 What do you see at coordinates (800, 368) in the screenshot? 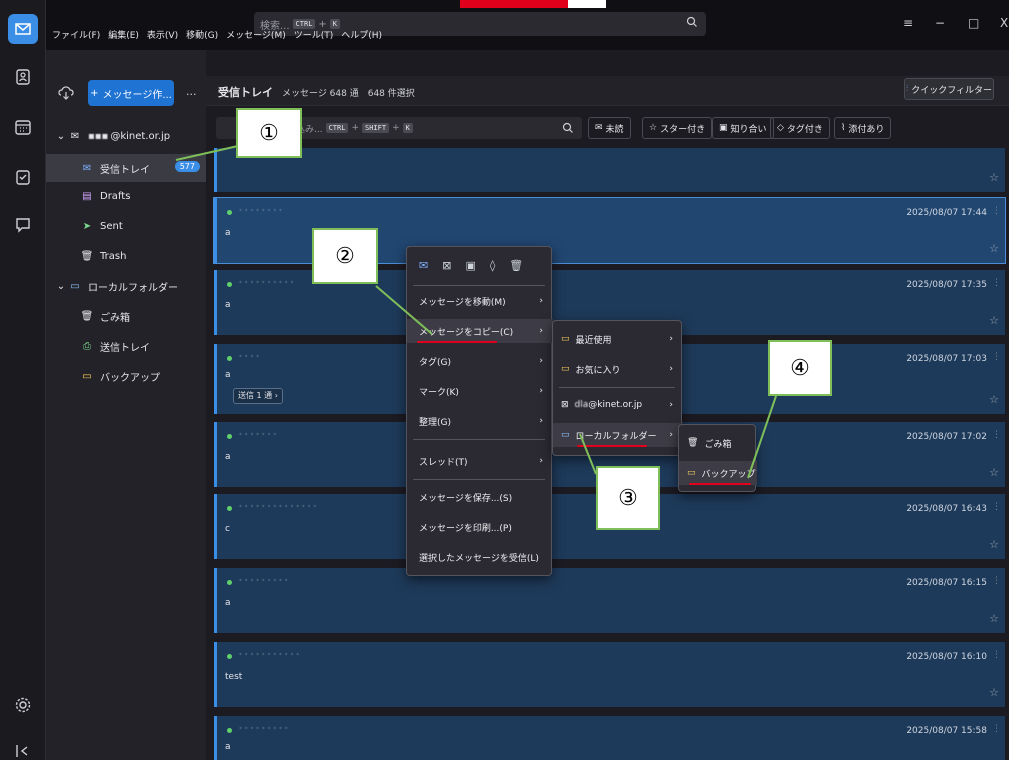
I see `annotation-4: ④` at bounding box center [800, 368].